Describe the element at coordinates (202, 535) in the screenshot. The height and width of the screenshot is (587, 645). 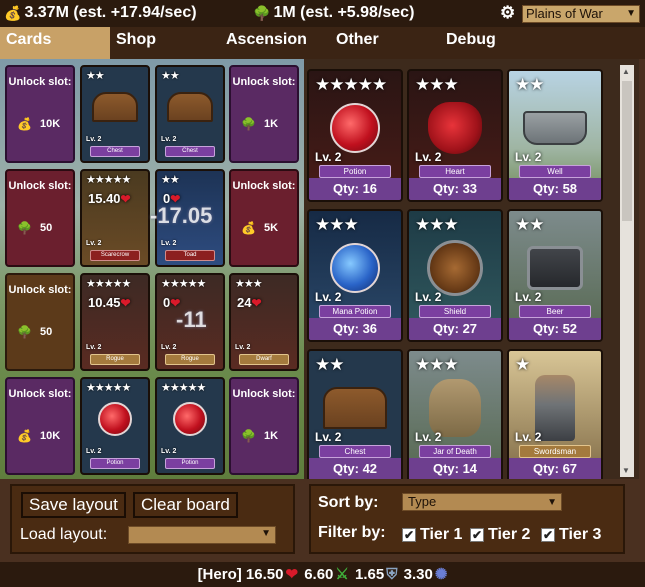
I see `load-layout-select: ▼` at that location.